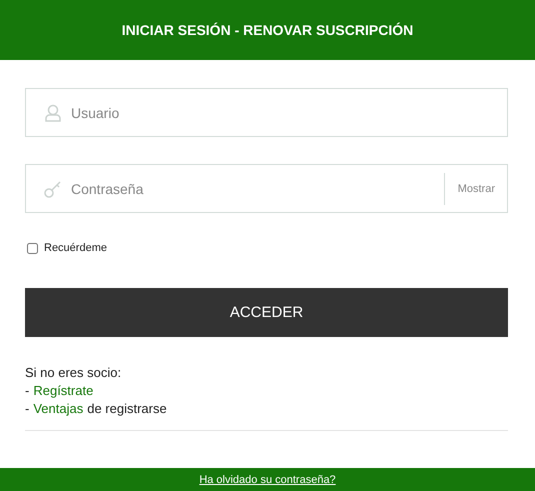  What do you see at coordinates (127, 409) in the screenshot?
I see `link-suffix-text: de registrarse` at bounding box center [127, 409].